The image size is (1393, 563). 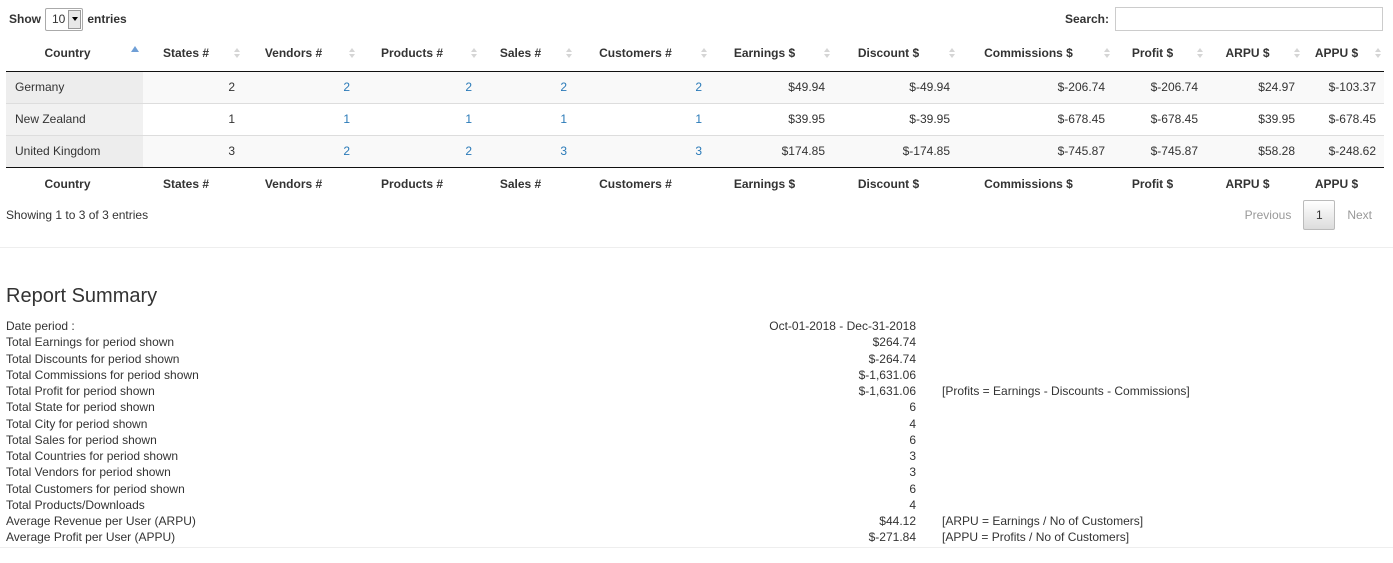 What do you see at coordinates (1343, 118) in the screenshot?
I see `cell-appu: $-678.45` at bounding box center [1343, 118].